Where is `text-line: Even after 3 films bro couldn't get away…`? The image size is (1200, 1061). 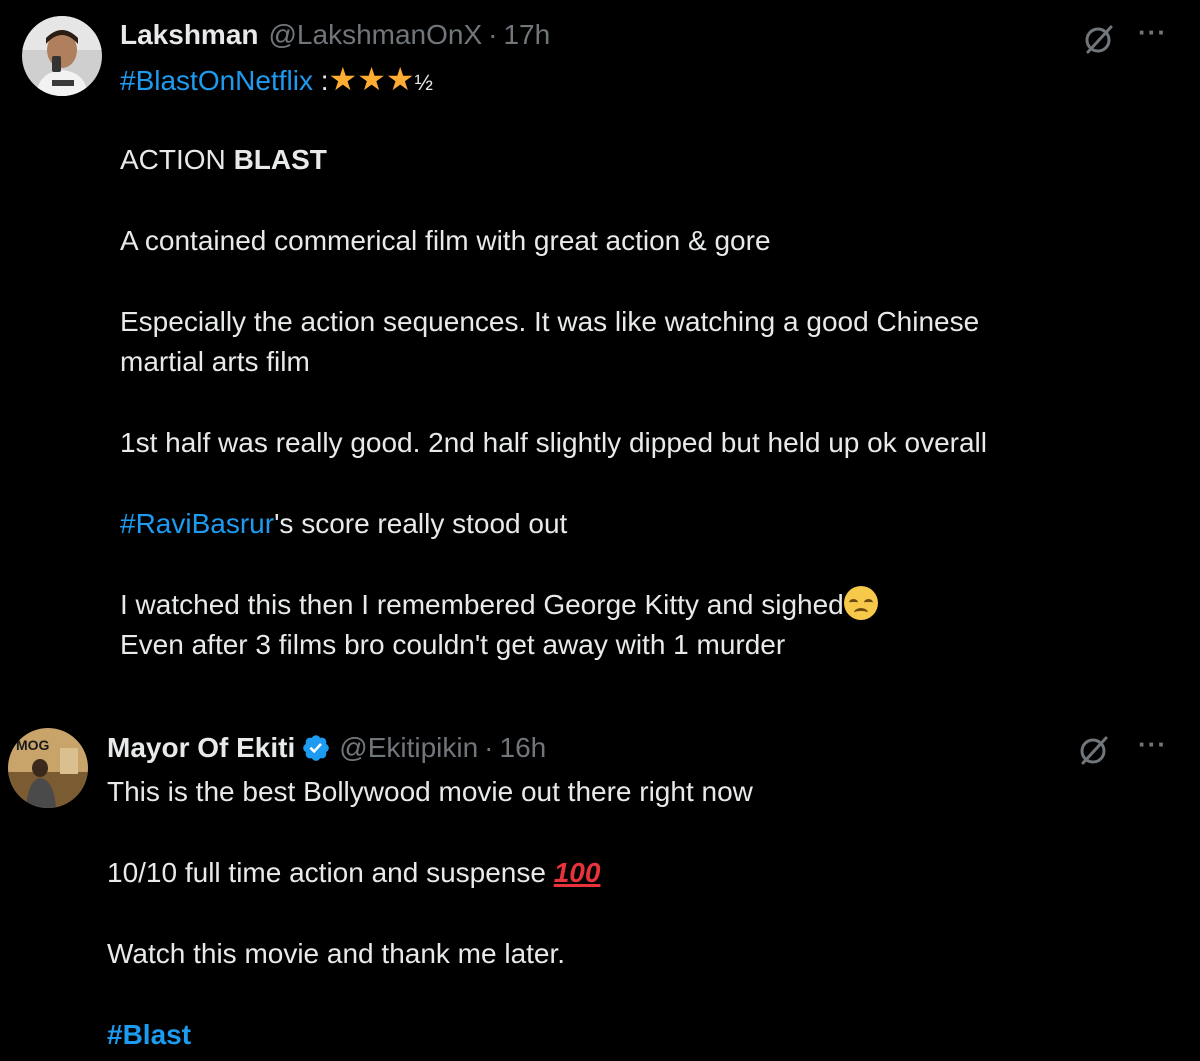 text-line: Even after 3 films bro couldn't get away… is located at coordinates (453, 644).